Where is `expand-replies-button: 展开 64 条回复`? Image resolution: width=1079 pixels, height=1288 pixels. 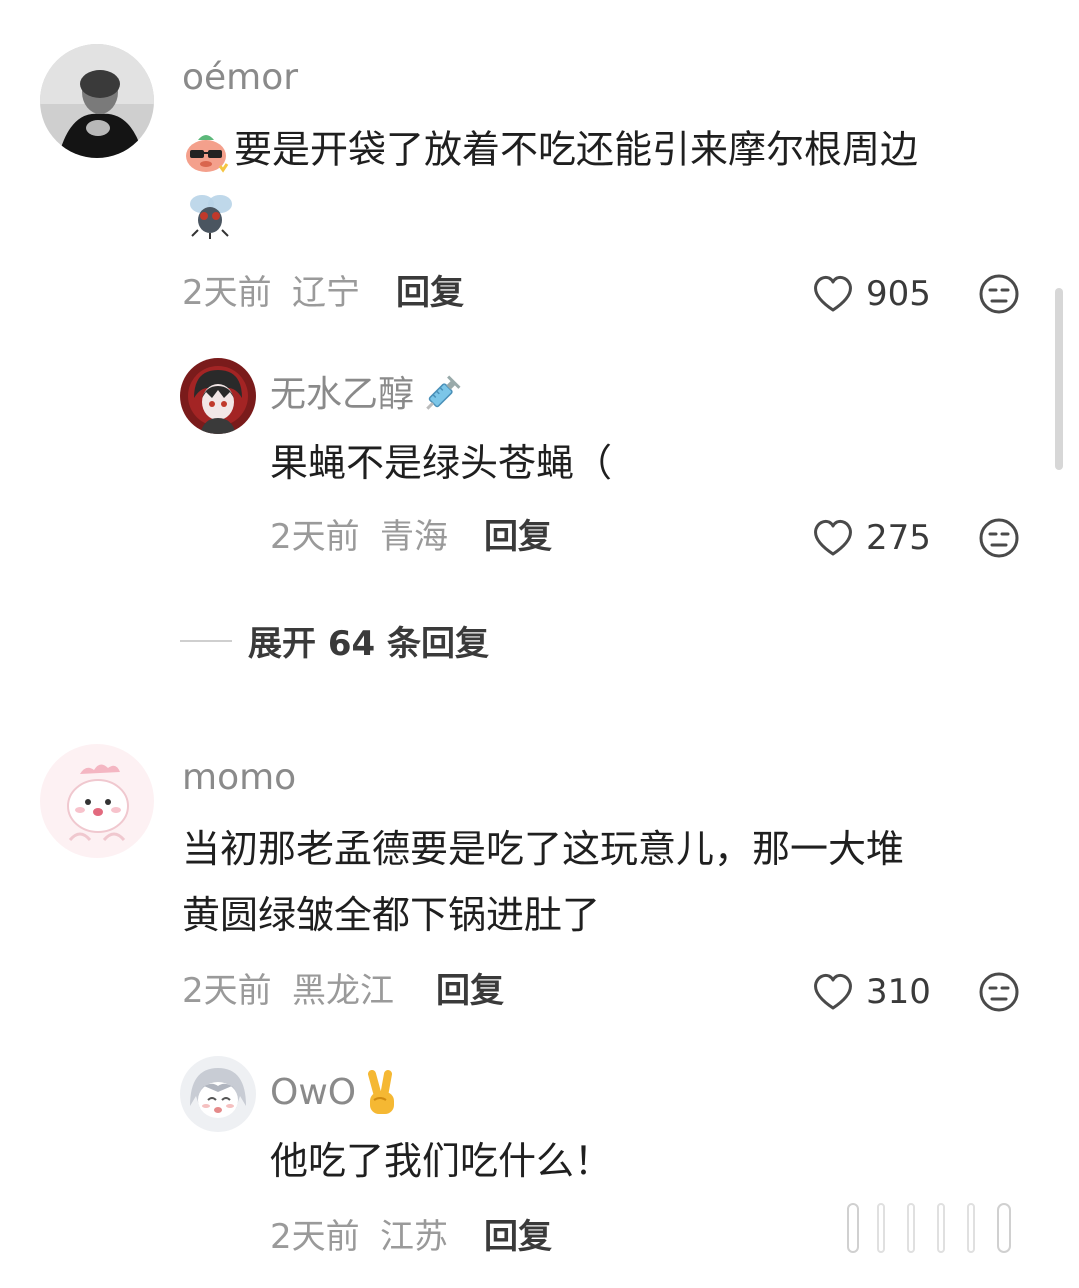 expand-replies-button: 展开 64 条回复 is located at coordinates (334, 640).